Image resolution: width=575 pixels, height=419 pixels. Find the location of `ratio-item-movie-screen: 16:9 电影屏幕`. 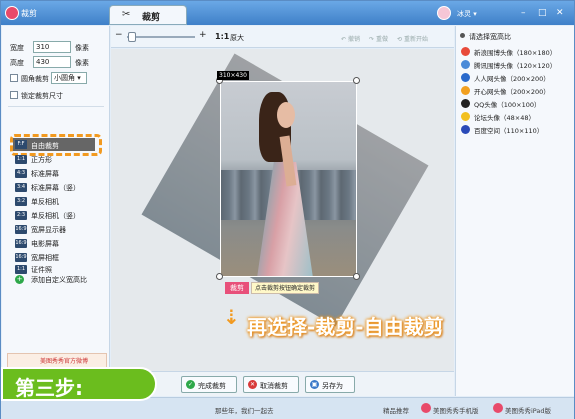

ratio-item-movie-screen: 16:9 电影屏幕 is located at coordinates (60, 244).